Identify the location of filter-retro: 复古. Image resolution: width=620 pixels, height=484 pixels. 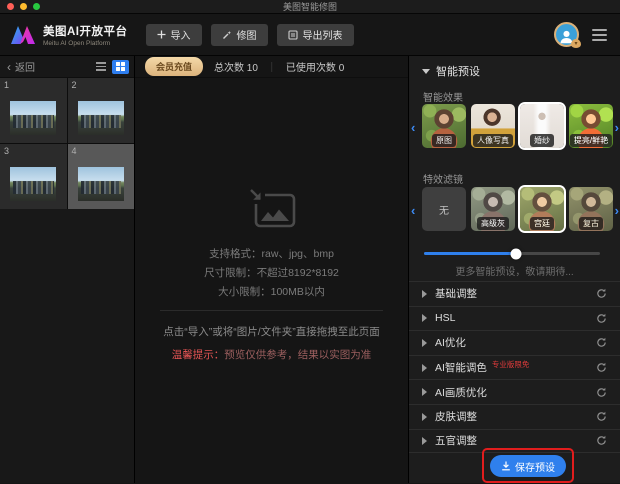
(591, 209).